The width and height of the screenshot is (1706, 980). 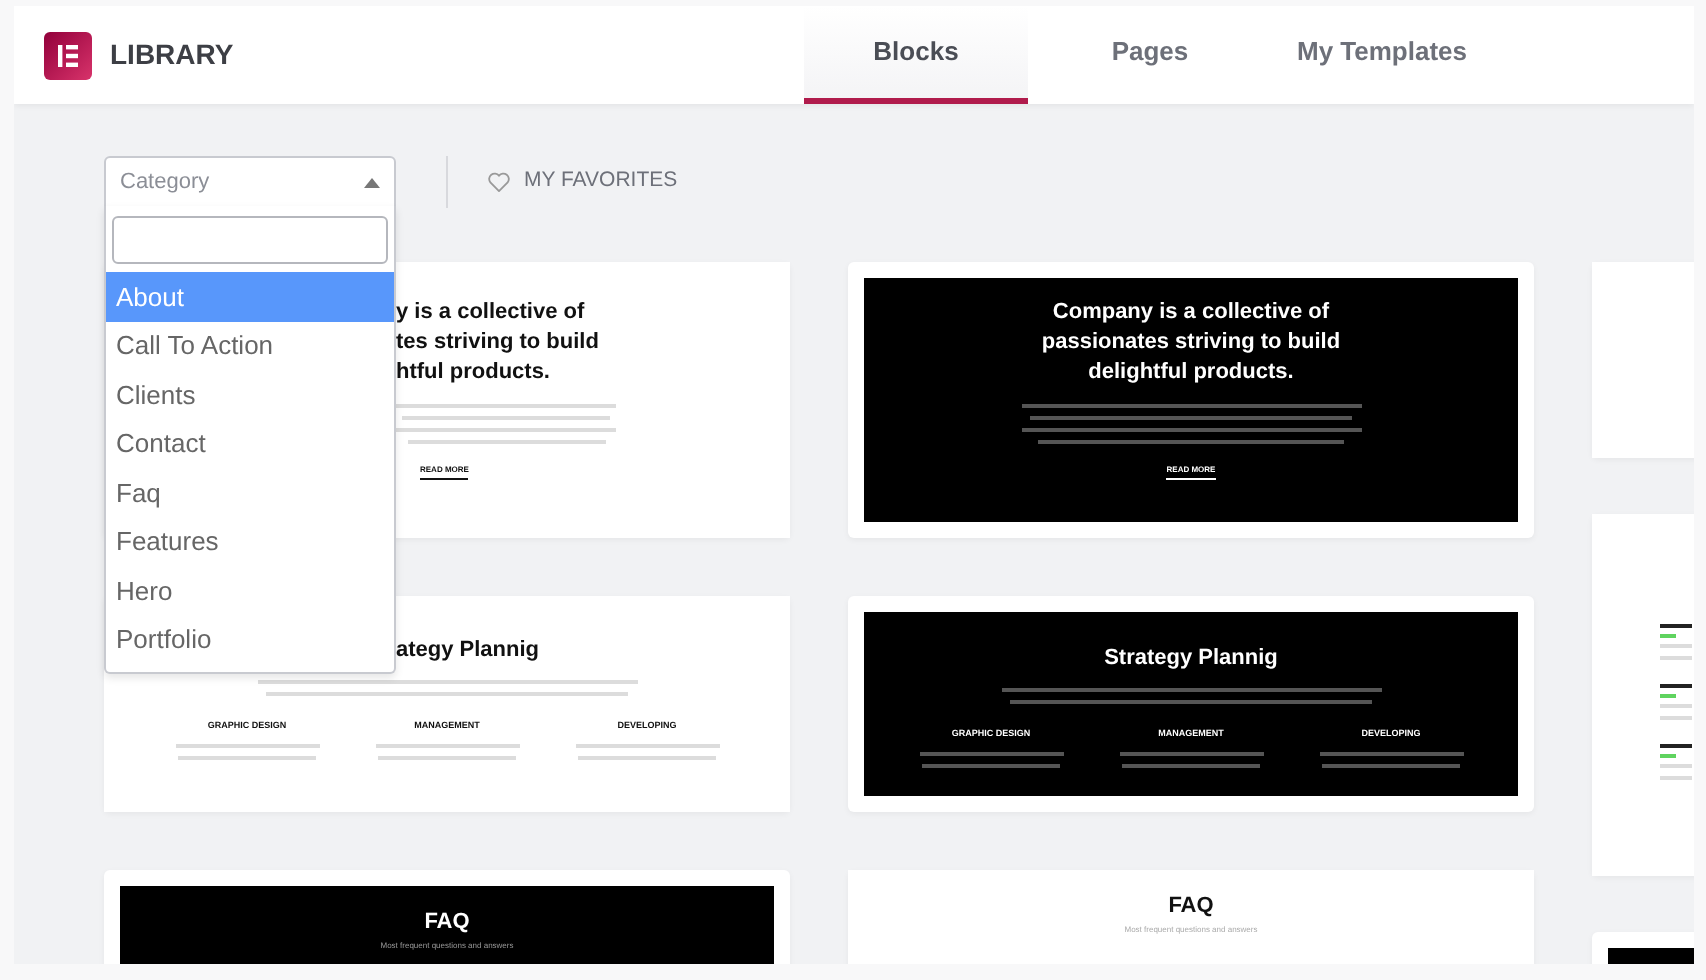 I want to click on card-heading: Company is a collective of, so click(x=1191, y=313).